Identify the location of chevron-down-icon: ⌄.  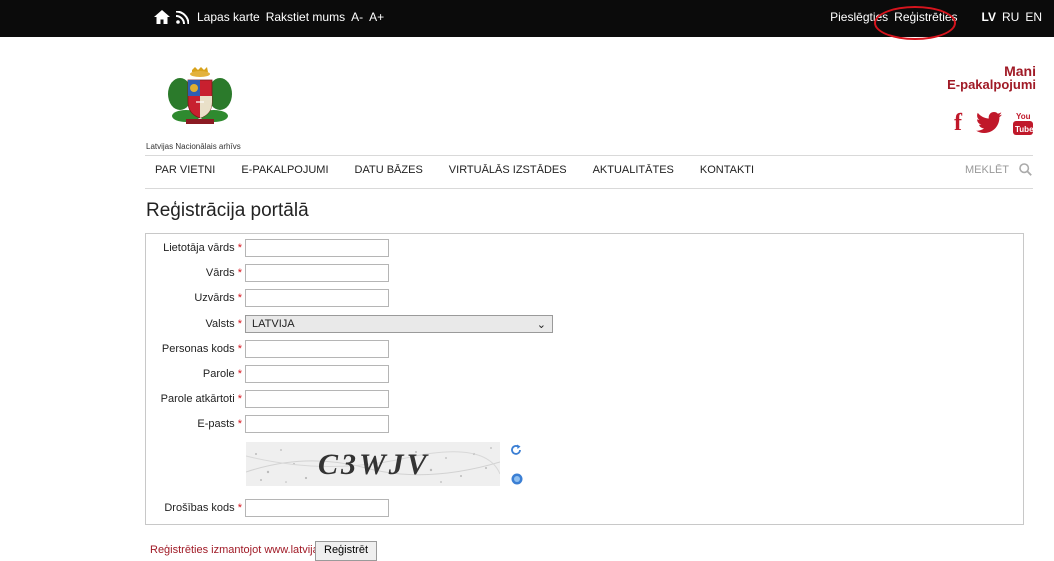
(541, 325).